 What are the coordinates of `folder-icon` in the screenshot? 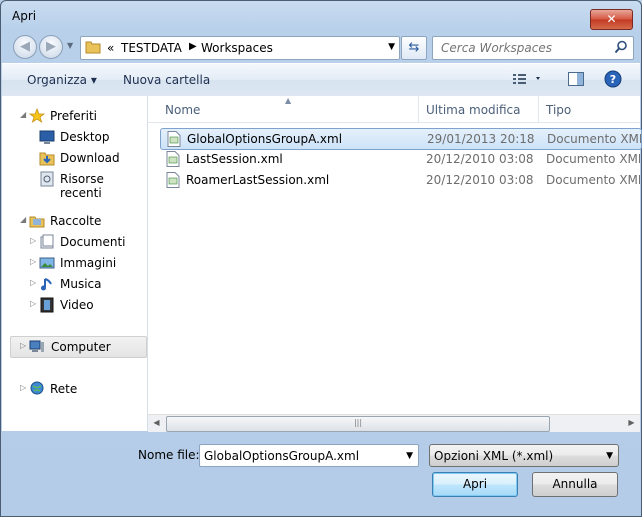 It's located at (93, 47).